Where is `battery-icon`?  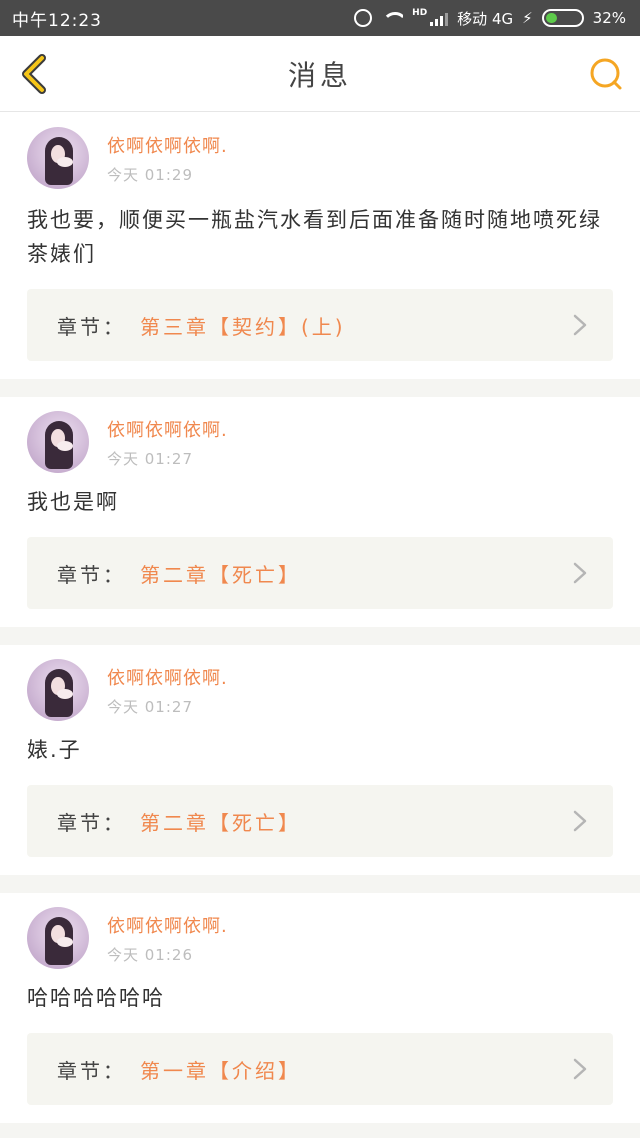
battery-icon is located at coordinates (562, 18).